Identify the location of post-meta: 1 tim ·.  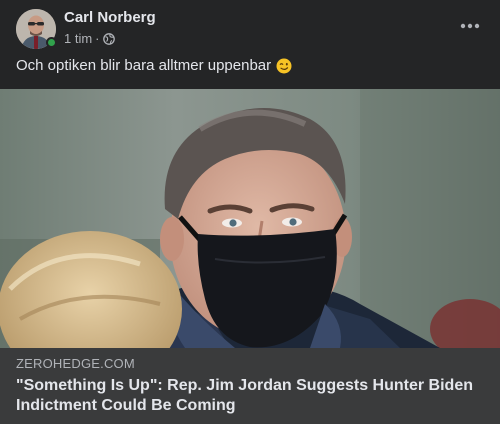
(89, 38).